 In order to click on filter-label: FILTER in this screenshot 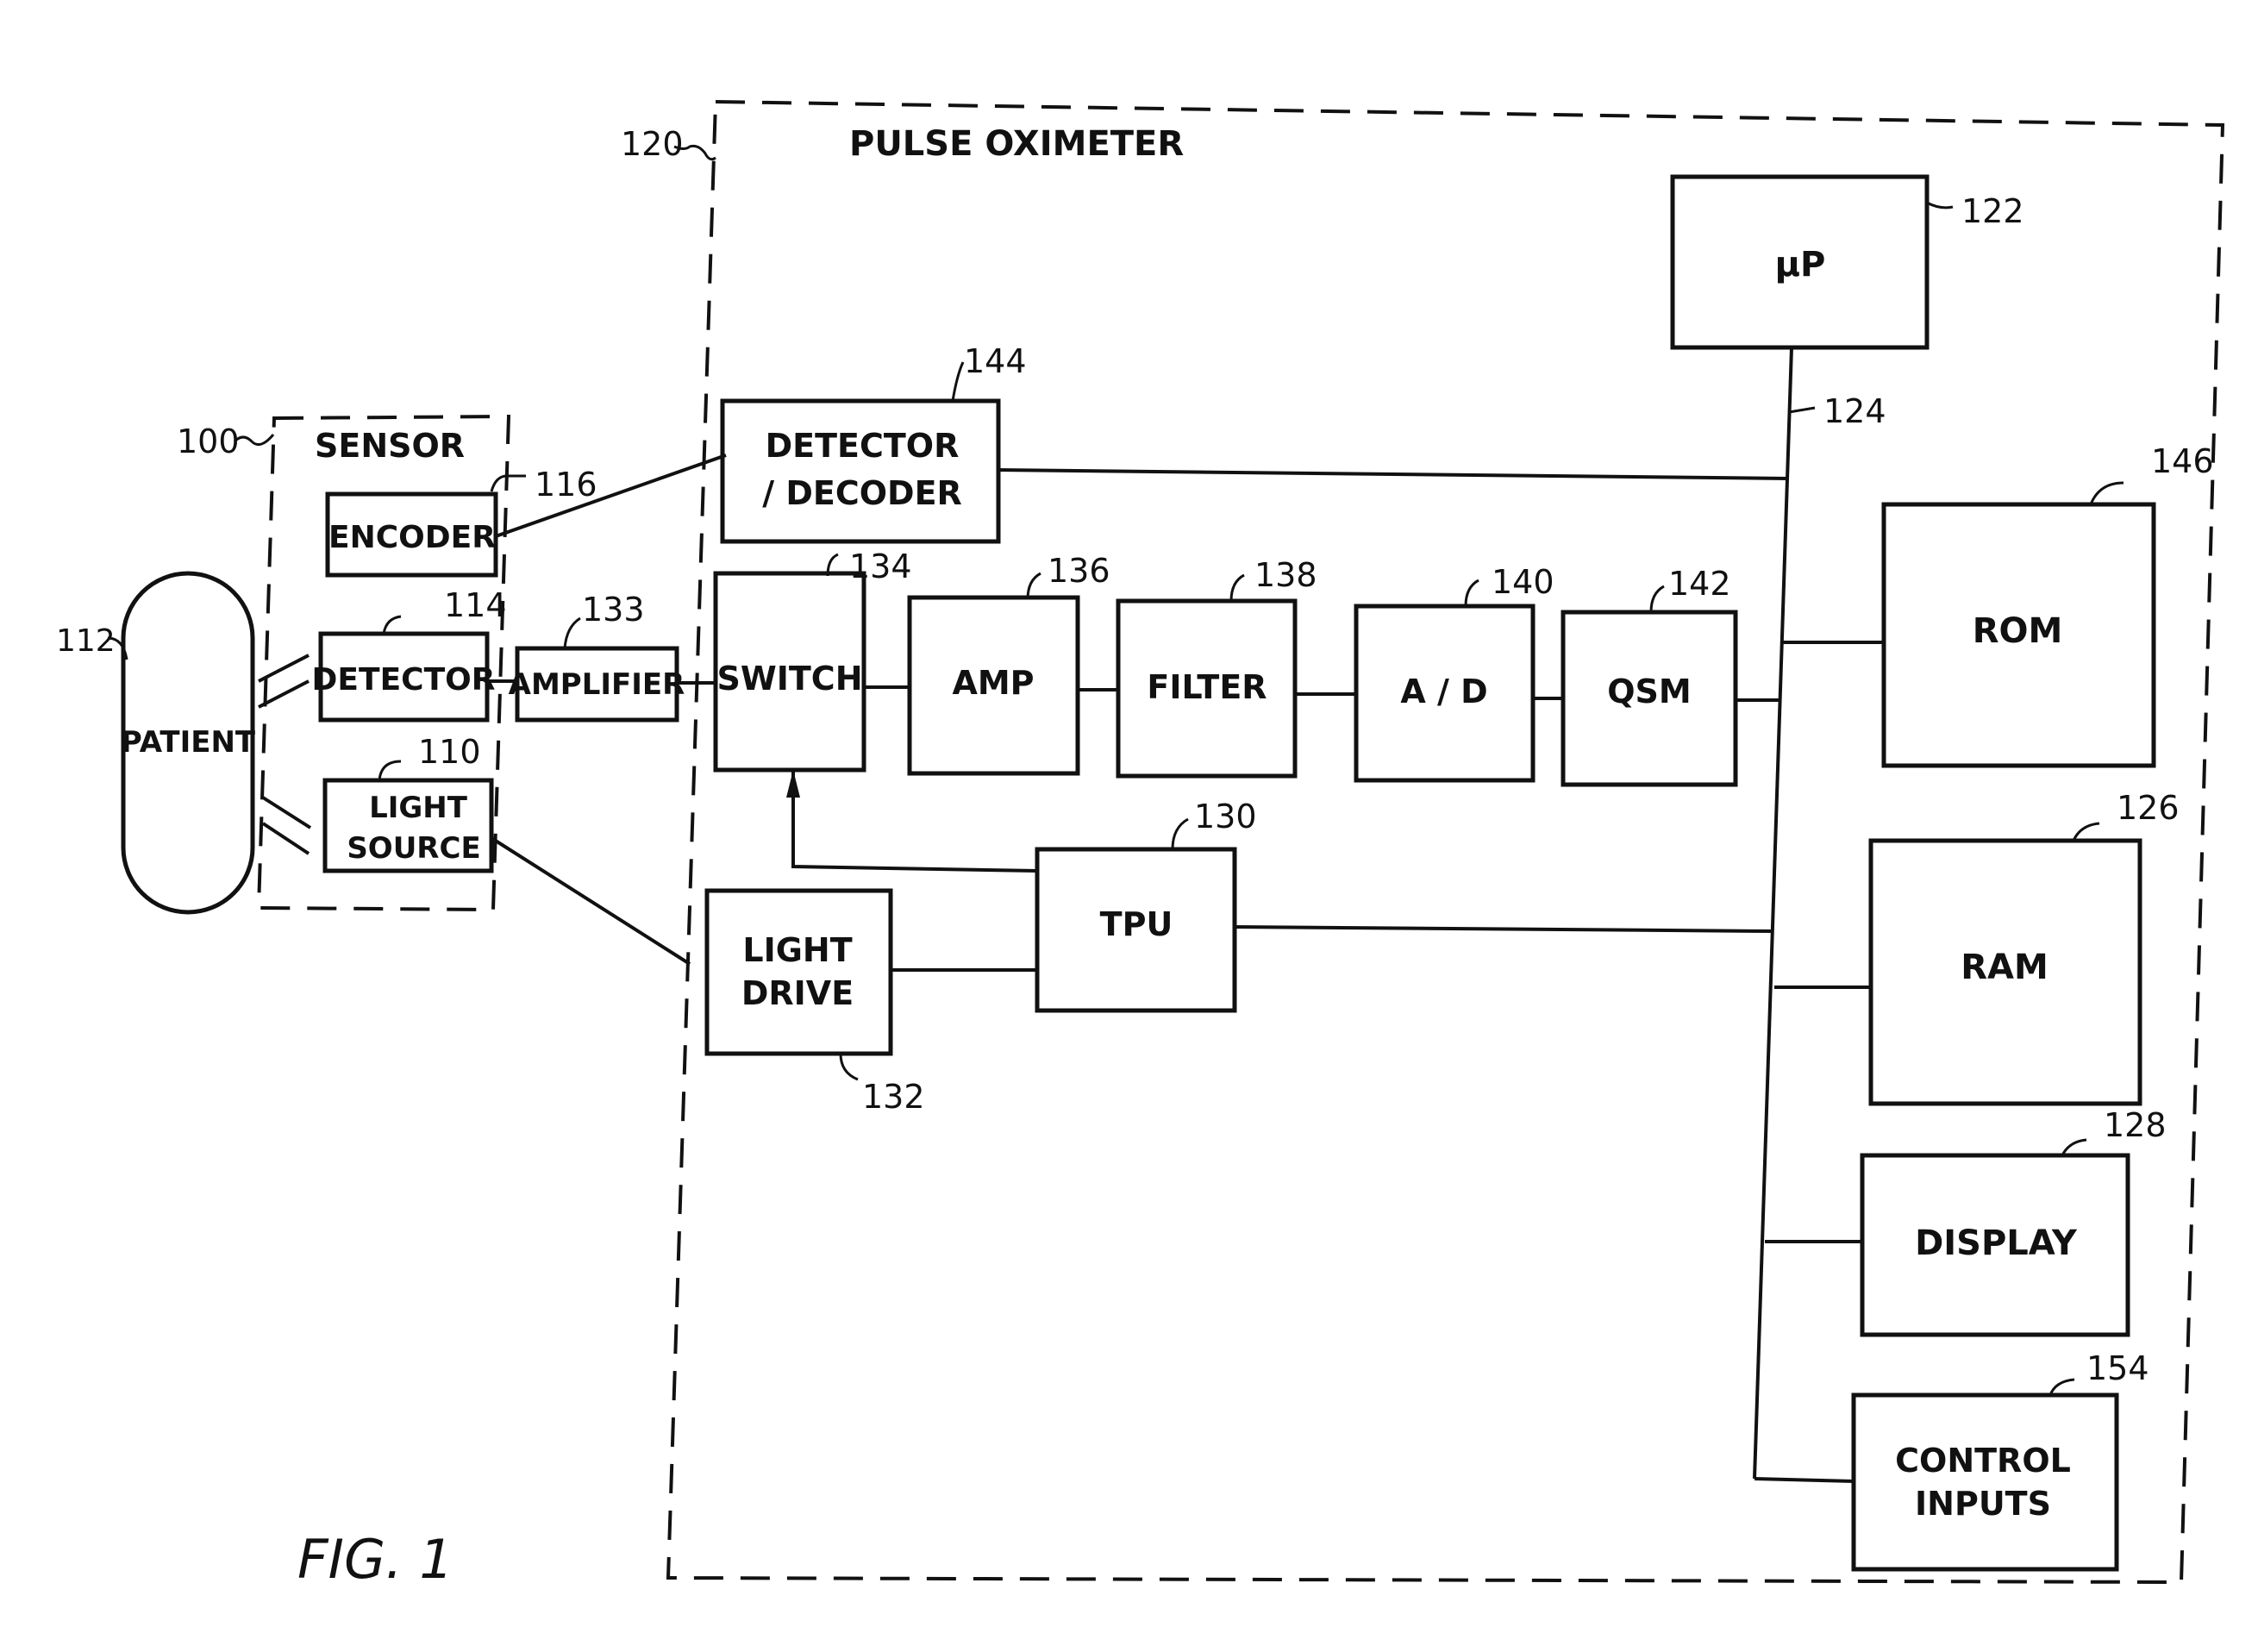, I will do `click(1207, 687)`.